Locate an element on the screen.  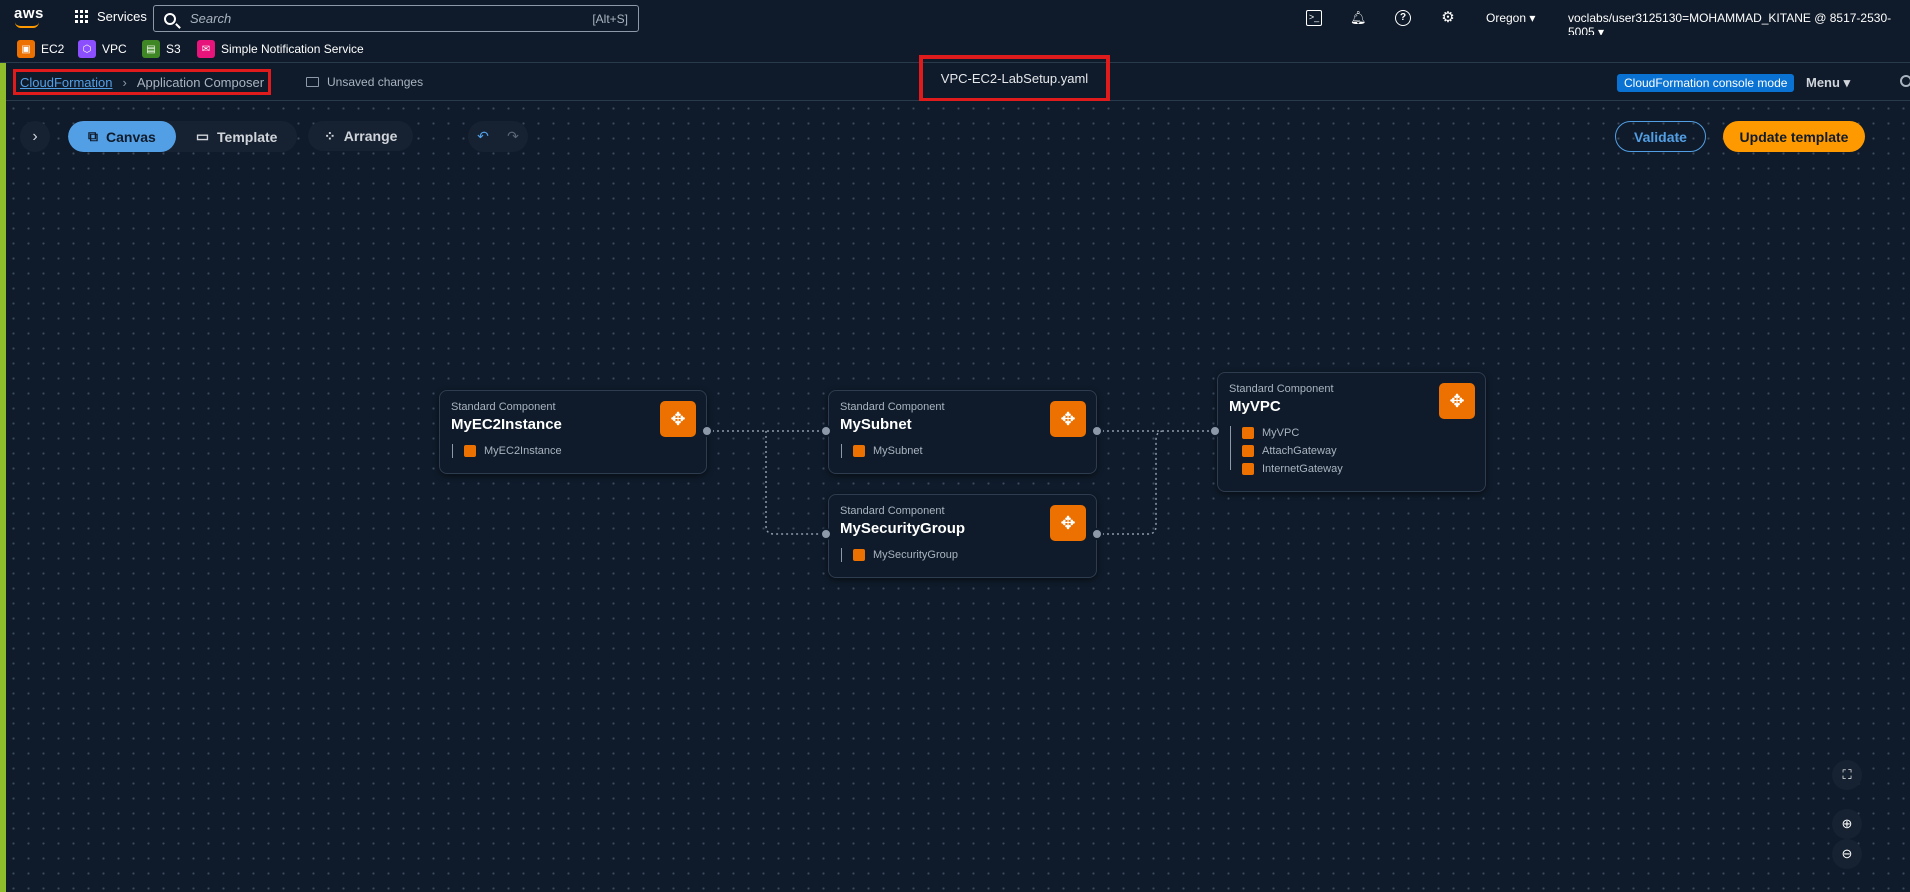
fit-view-icon: ⛶ is located at coordinates (1847, 775).